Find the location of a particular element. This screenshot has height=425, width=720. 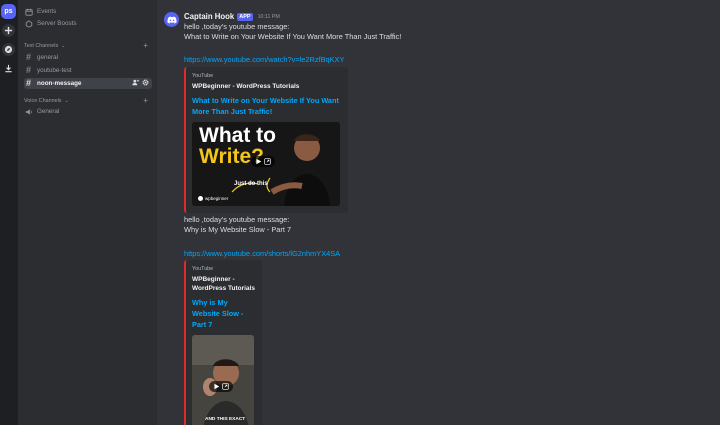

embed-author: WordPress Tutorials is located at coordinates (223, 288).